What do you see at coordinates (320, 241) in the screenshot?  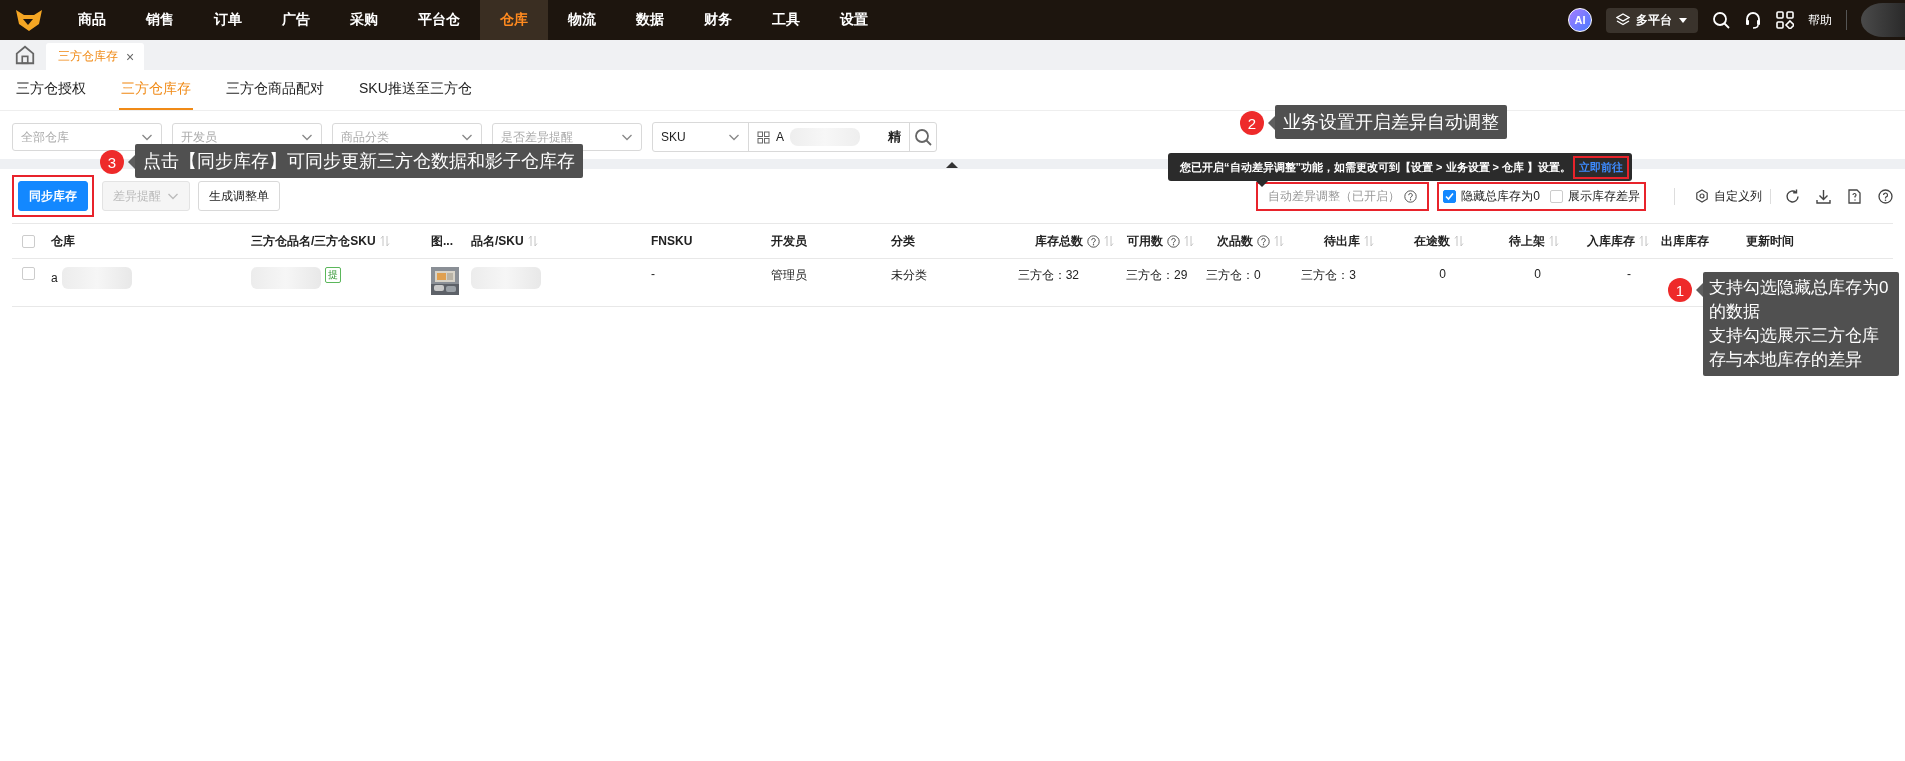 I see `column-header: 三方仓品名/三方仓SKU` at bounding box center [320, 241].